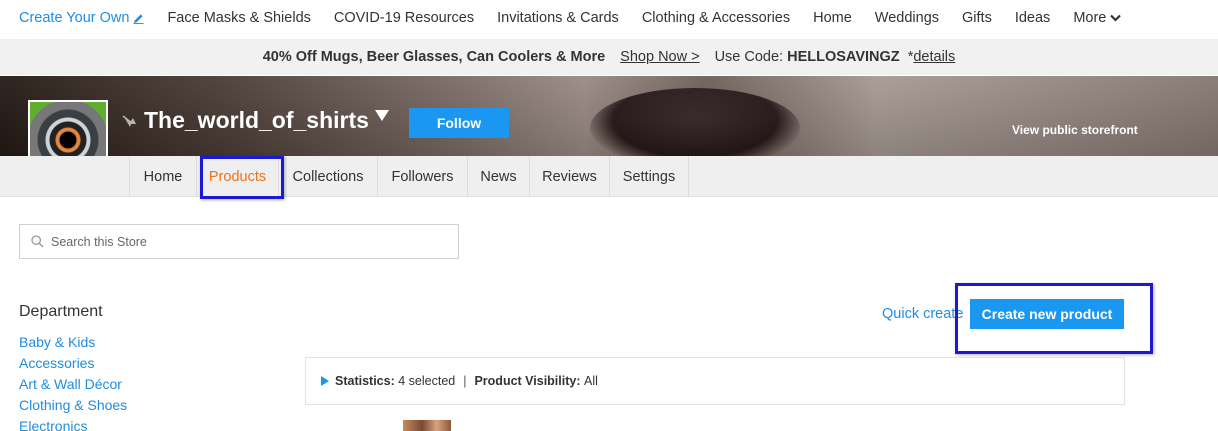  What do you see at coordinates (325, 381) in the screenshot?
I see `expand-triangle-icon` at bounding box center [325, 381].